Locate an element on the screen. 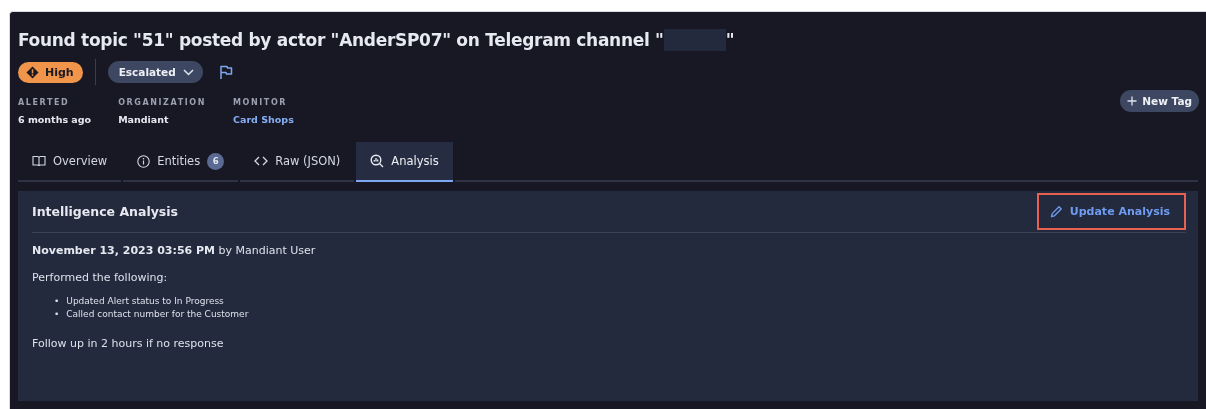 The image size is (1206, 409). new-tag-button: New Tag is located at coordinates (1159, 101).